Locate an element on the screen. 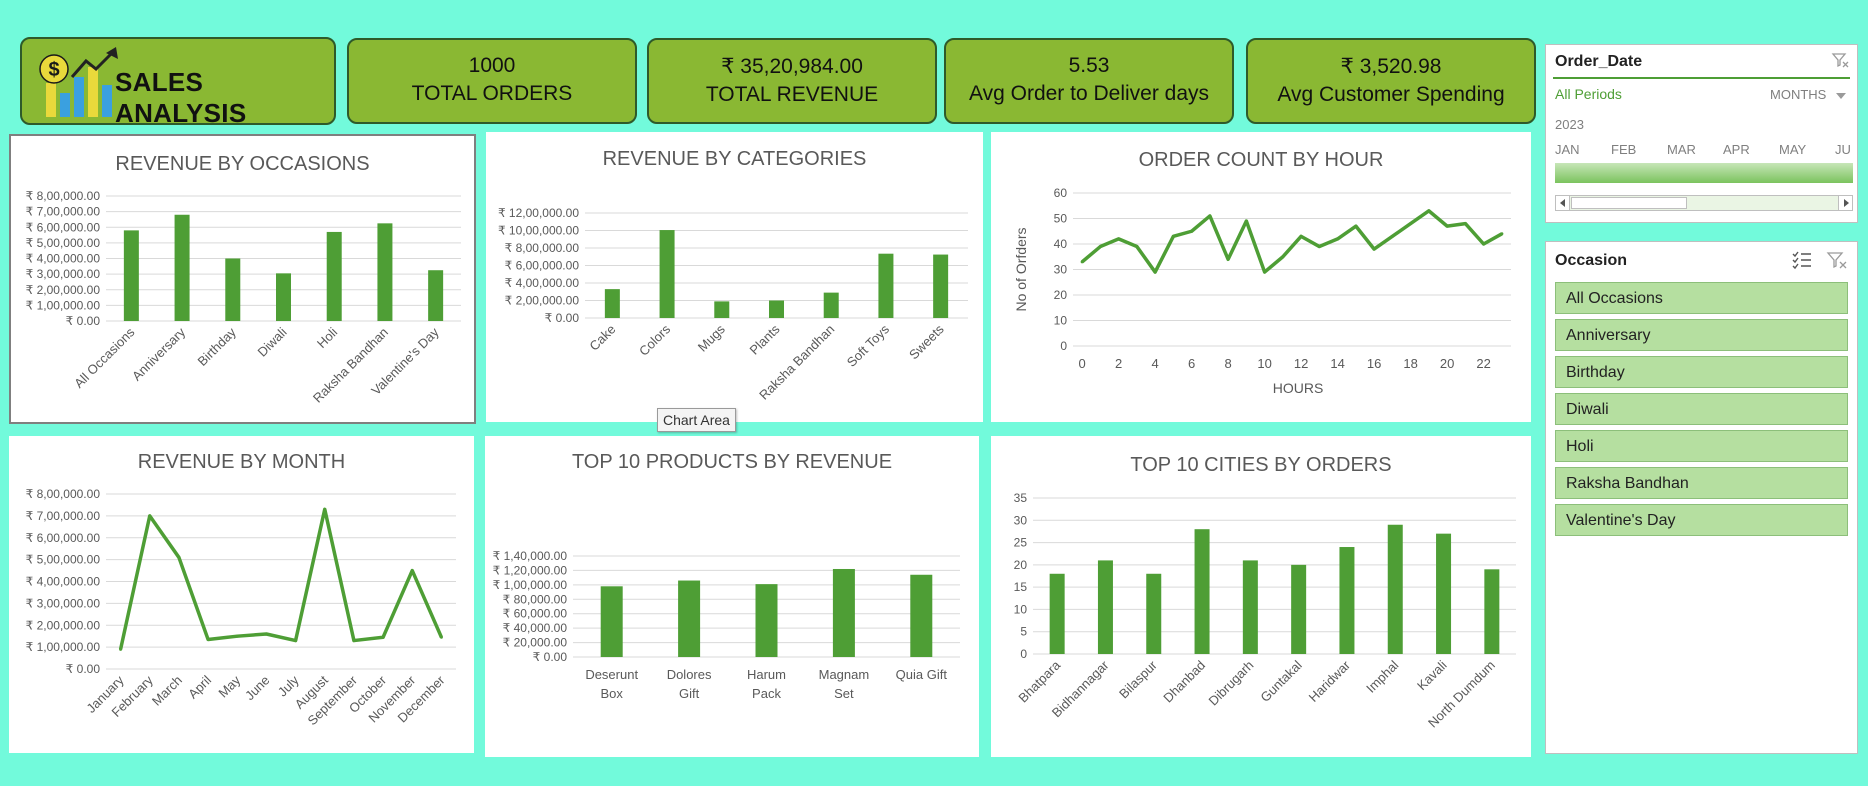 The image size is (1868, 786). y-tick-label: ₹ 1,20,000.00 is located at coordinates (530, 570).